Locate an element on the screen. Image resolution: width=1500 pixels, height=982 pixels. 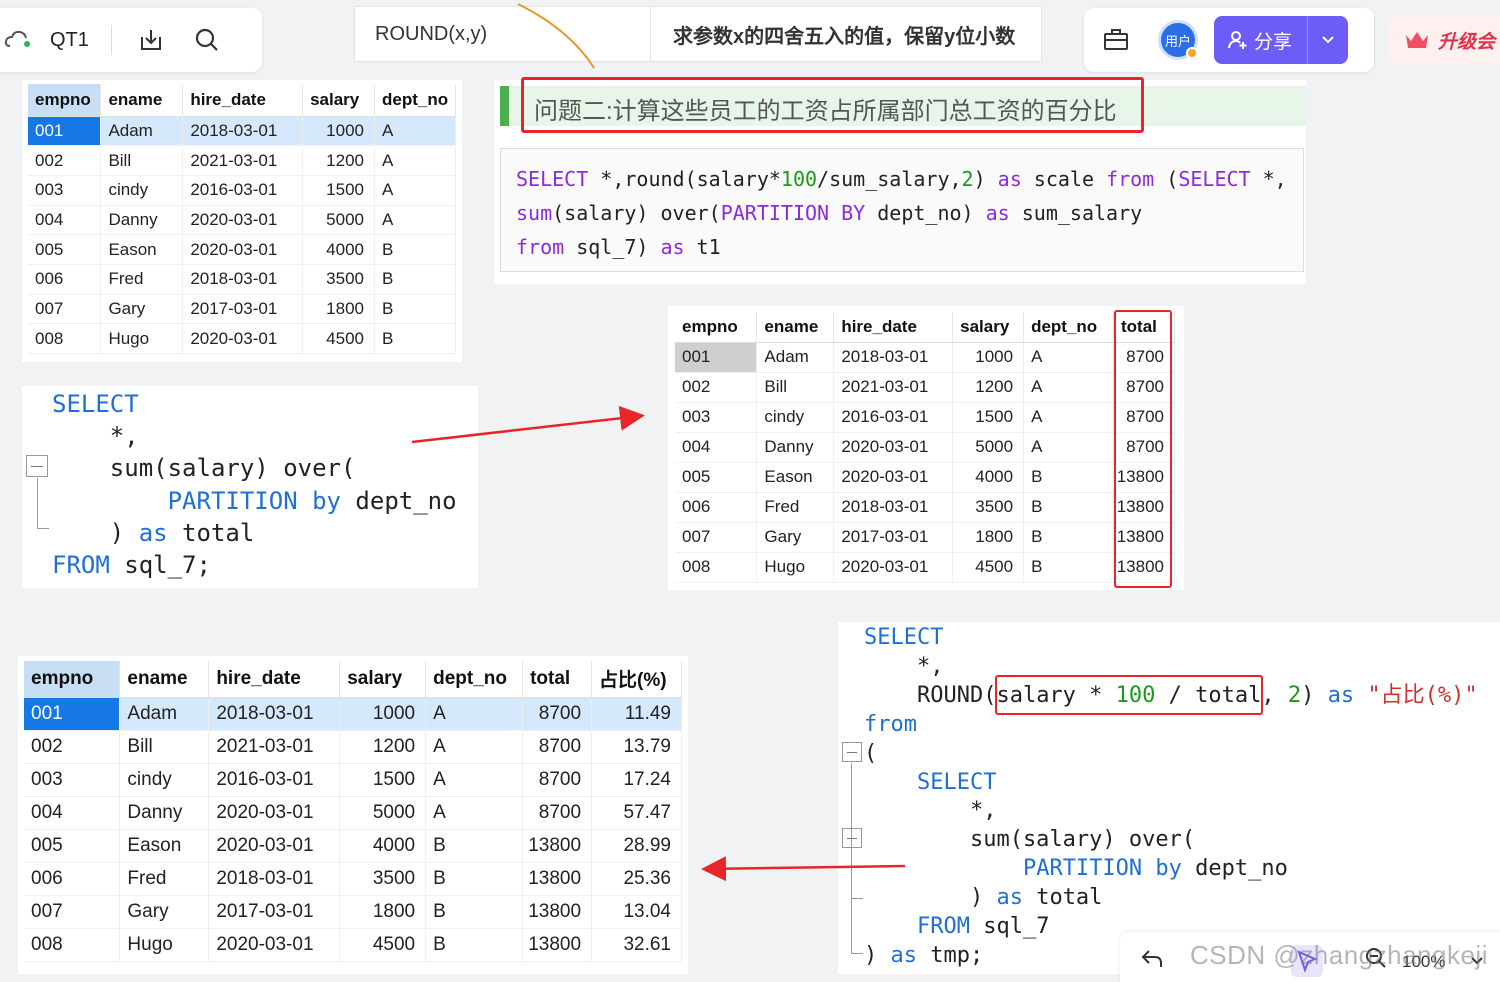
undo-icon is located at coordinates (1152, 958).